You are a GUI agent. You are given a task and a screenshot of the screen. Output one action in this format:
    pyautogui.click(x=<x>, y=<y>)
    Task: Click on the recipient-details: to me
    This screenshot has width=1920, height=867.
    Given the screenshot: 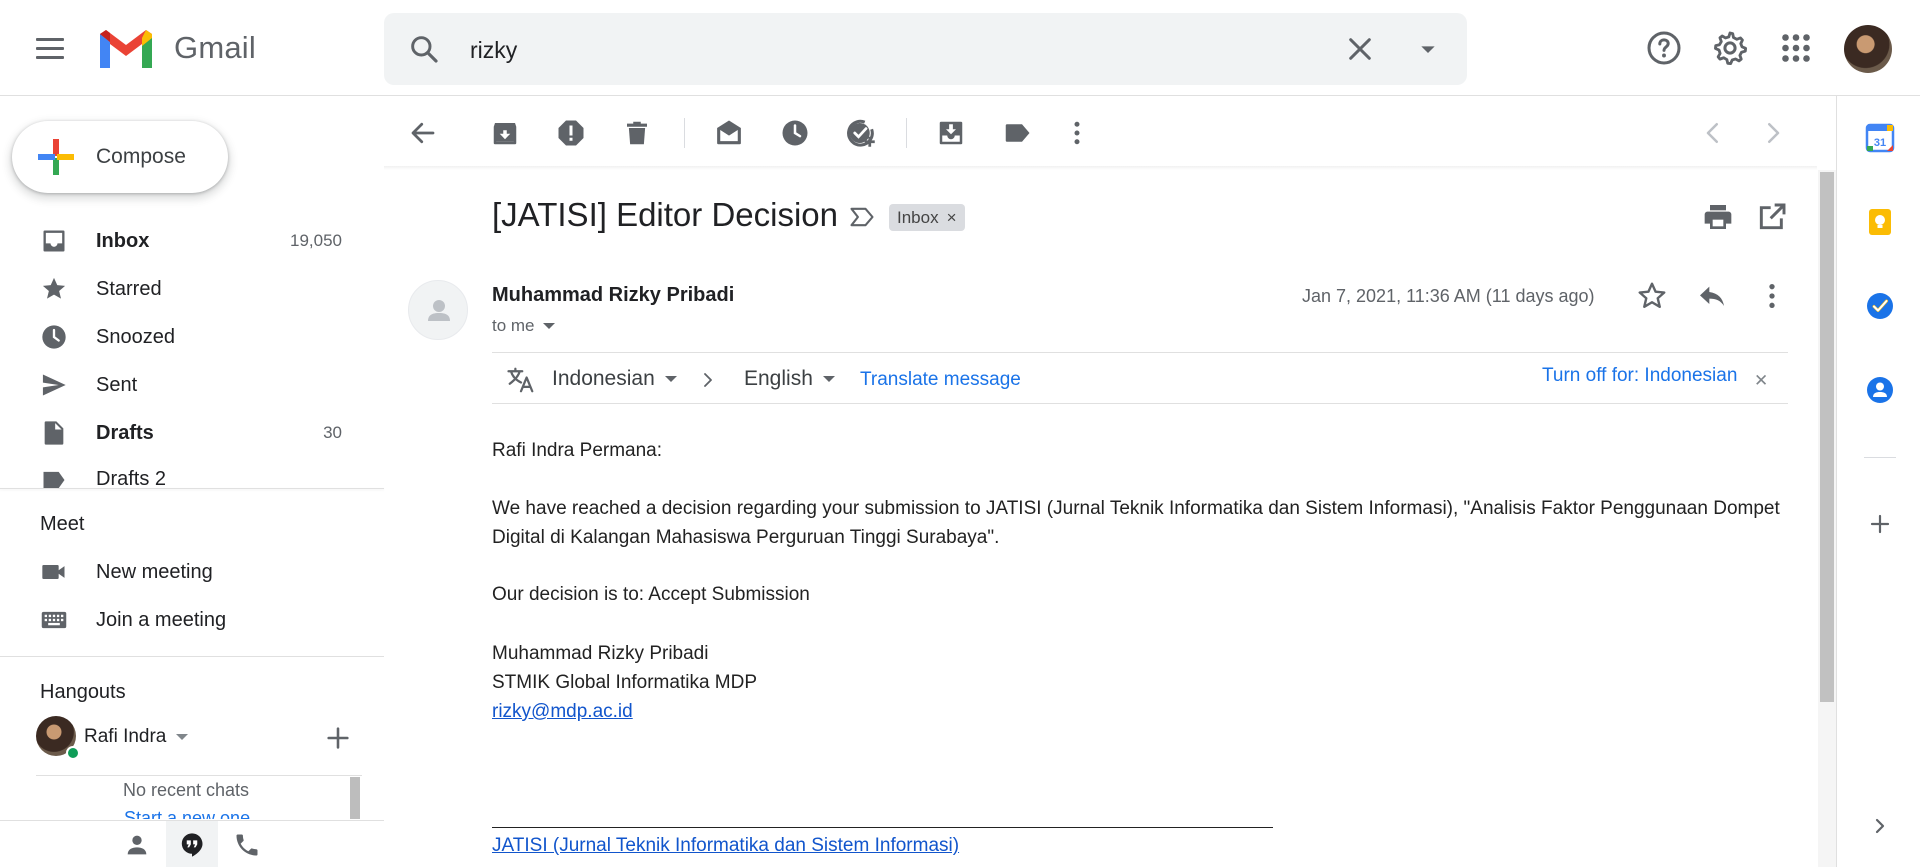 What is the action you would take?
    pyautogui.click(x=523, y=326)
    